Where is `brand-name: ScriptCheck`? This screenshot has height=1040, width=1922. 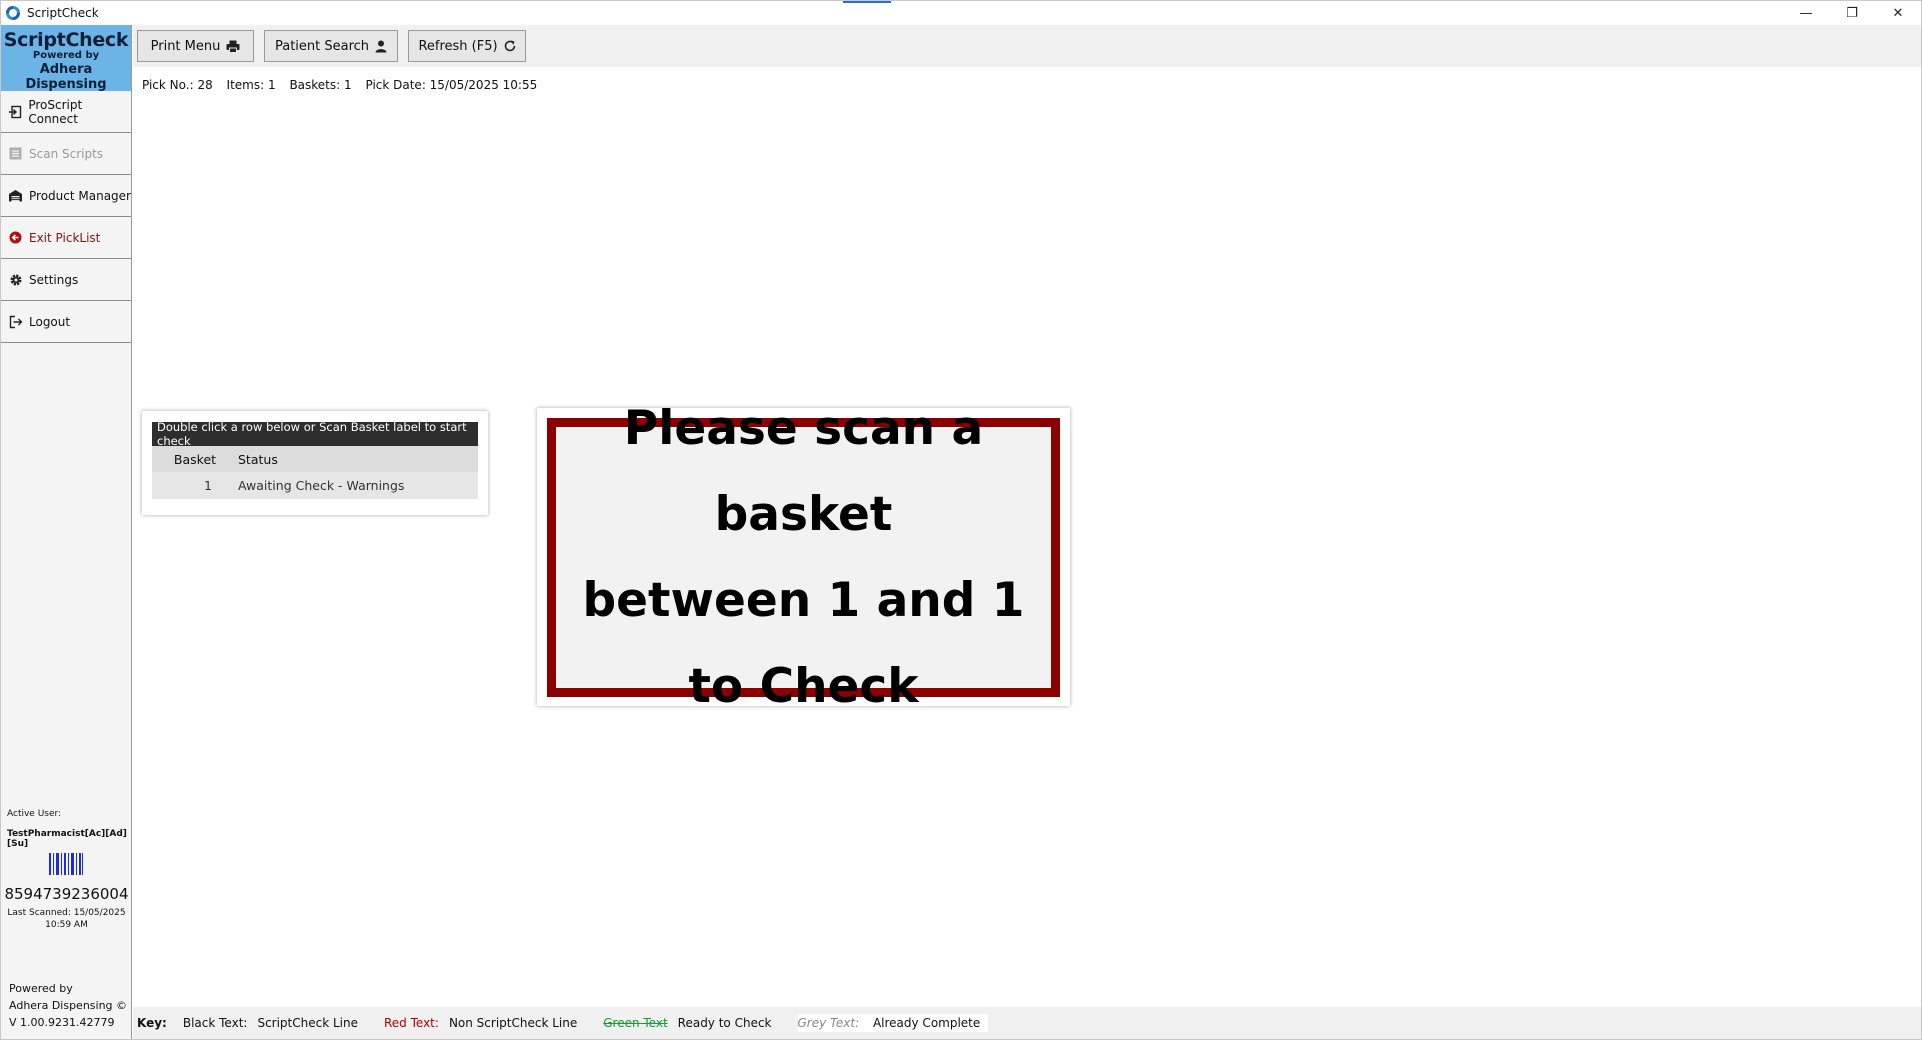
brand-name: ScriptCheck is located at coordinates (66, 40).